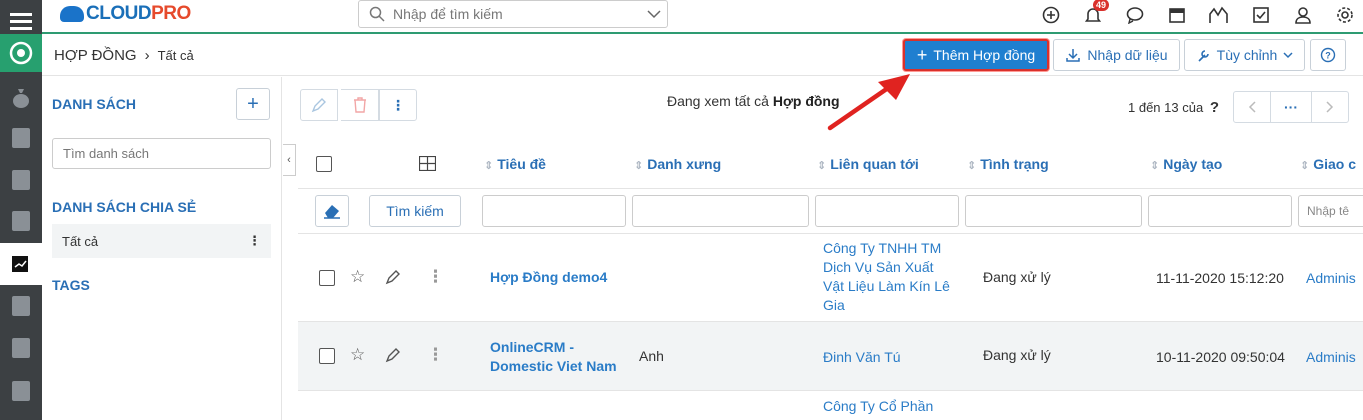  I want to click on select-all-checkbox, so click(324, 164).